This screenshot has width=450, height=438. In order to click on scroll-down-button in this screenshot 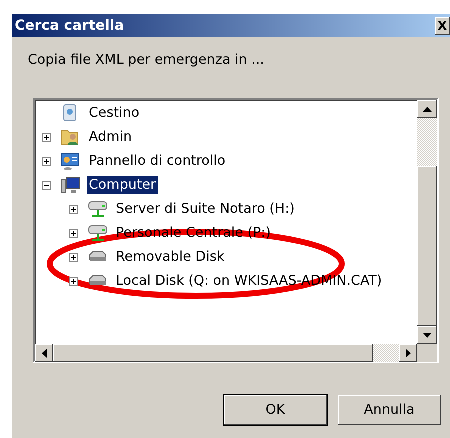, I will do `click(427, 335)`.